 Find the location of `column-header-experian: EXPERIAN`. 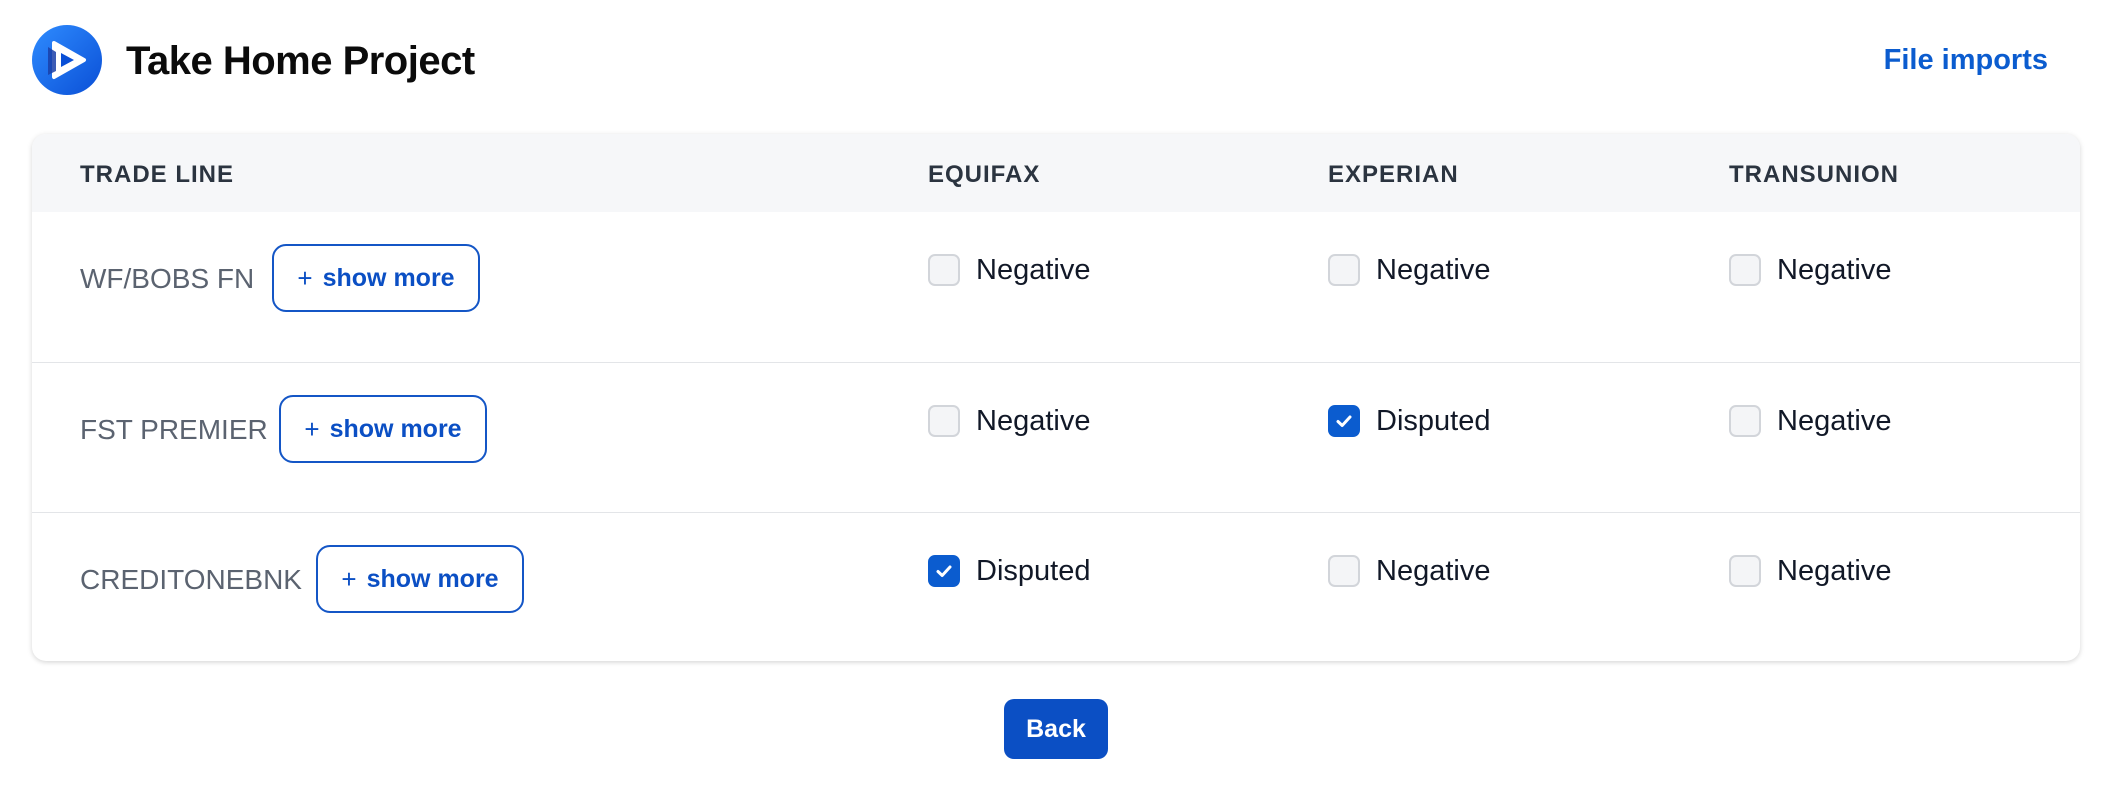

column-header-experian: EXPERIAN is located at coordinates (1393, 174).